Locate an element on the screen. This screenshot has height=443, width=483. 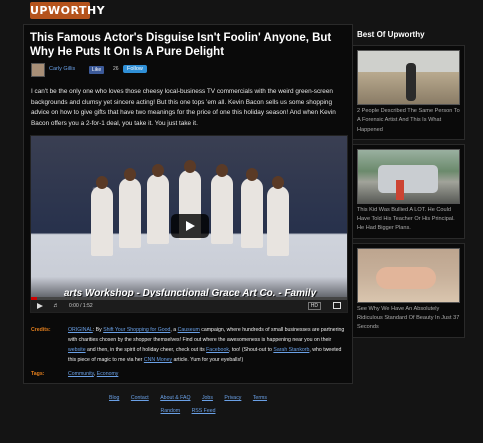
tag-link: Economy is located at coordinates (108, 374).